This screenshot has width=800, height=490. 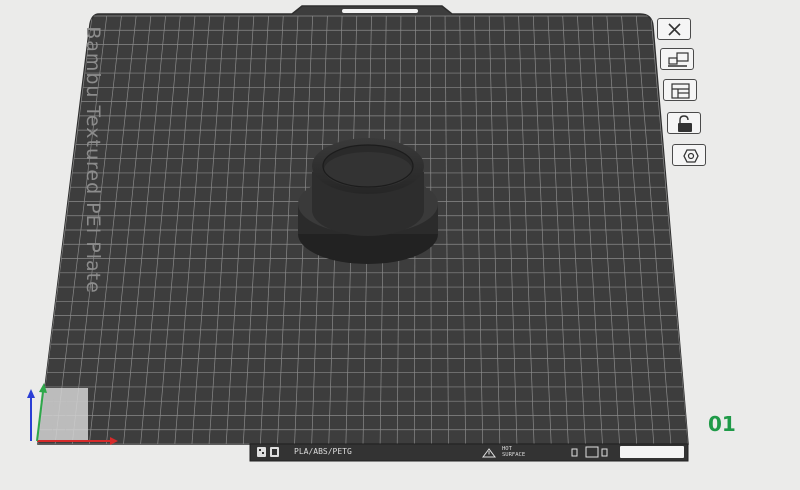 I want to click on strip-label-box, so click(x=652, y=452).